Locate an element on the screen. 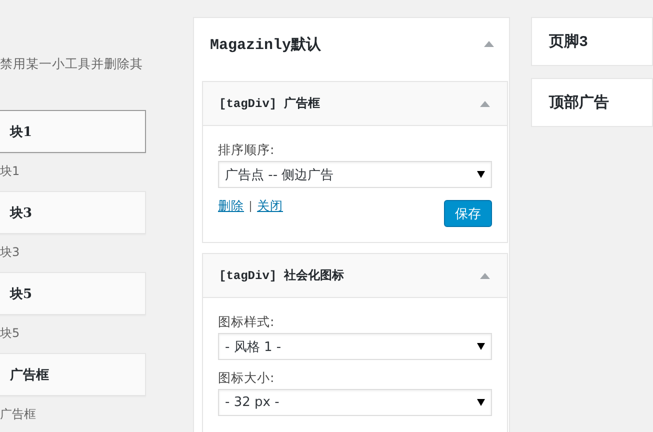 The height and width of the screenshot is (432, 653). widget-card: 块3 is located at coordinates (73, 212).